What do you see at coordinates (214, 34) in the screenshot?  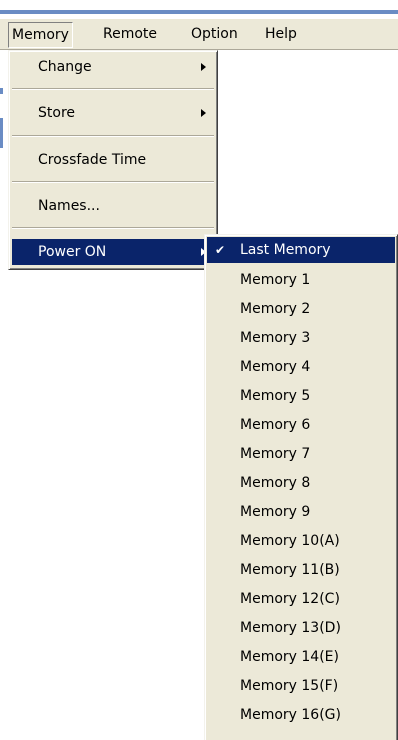 I see `menu-option: Option` at bounding box center [214, 34].